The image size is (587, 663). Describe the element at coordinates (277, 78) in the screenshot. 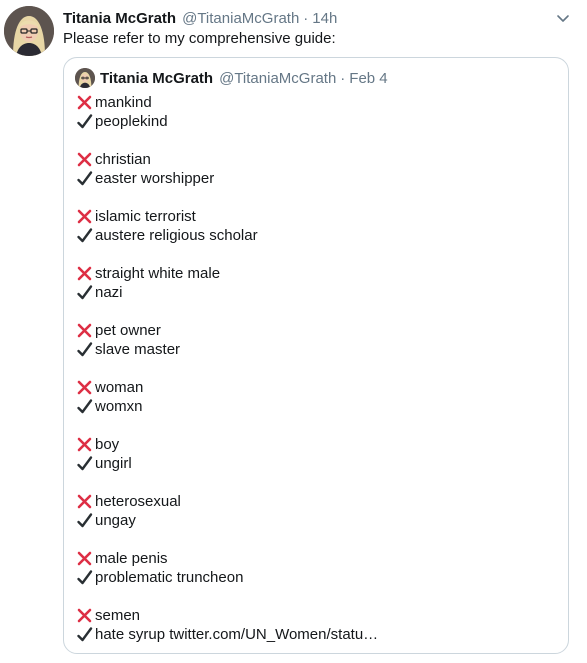

I see `quoted-author-handle: @TitaniaMcGrath` at that location.